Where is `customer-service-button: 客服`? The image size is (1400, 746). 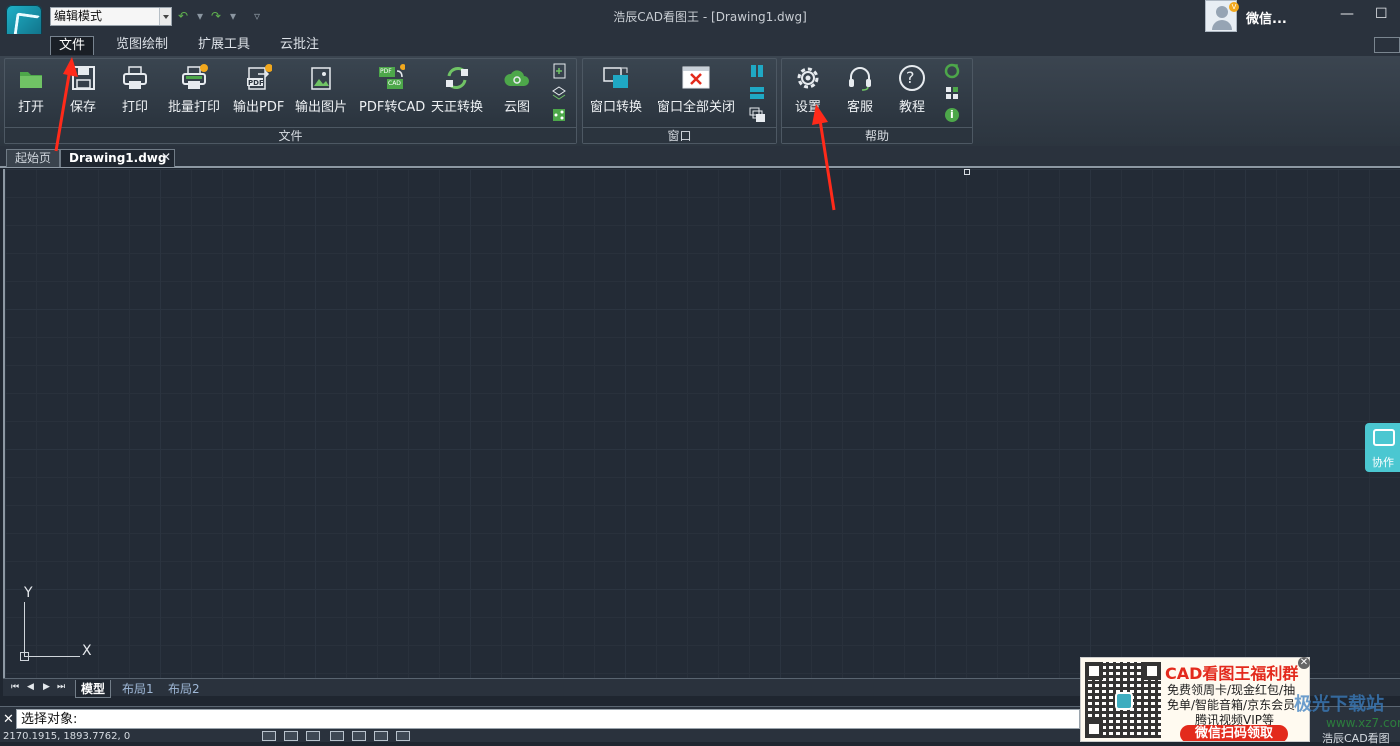 customer-service-button: 客服 is located at coordinates (860, 89).